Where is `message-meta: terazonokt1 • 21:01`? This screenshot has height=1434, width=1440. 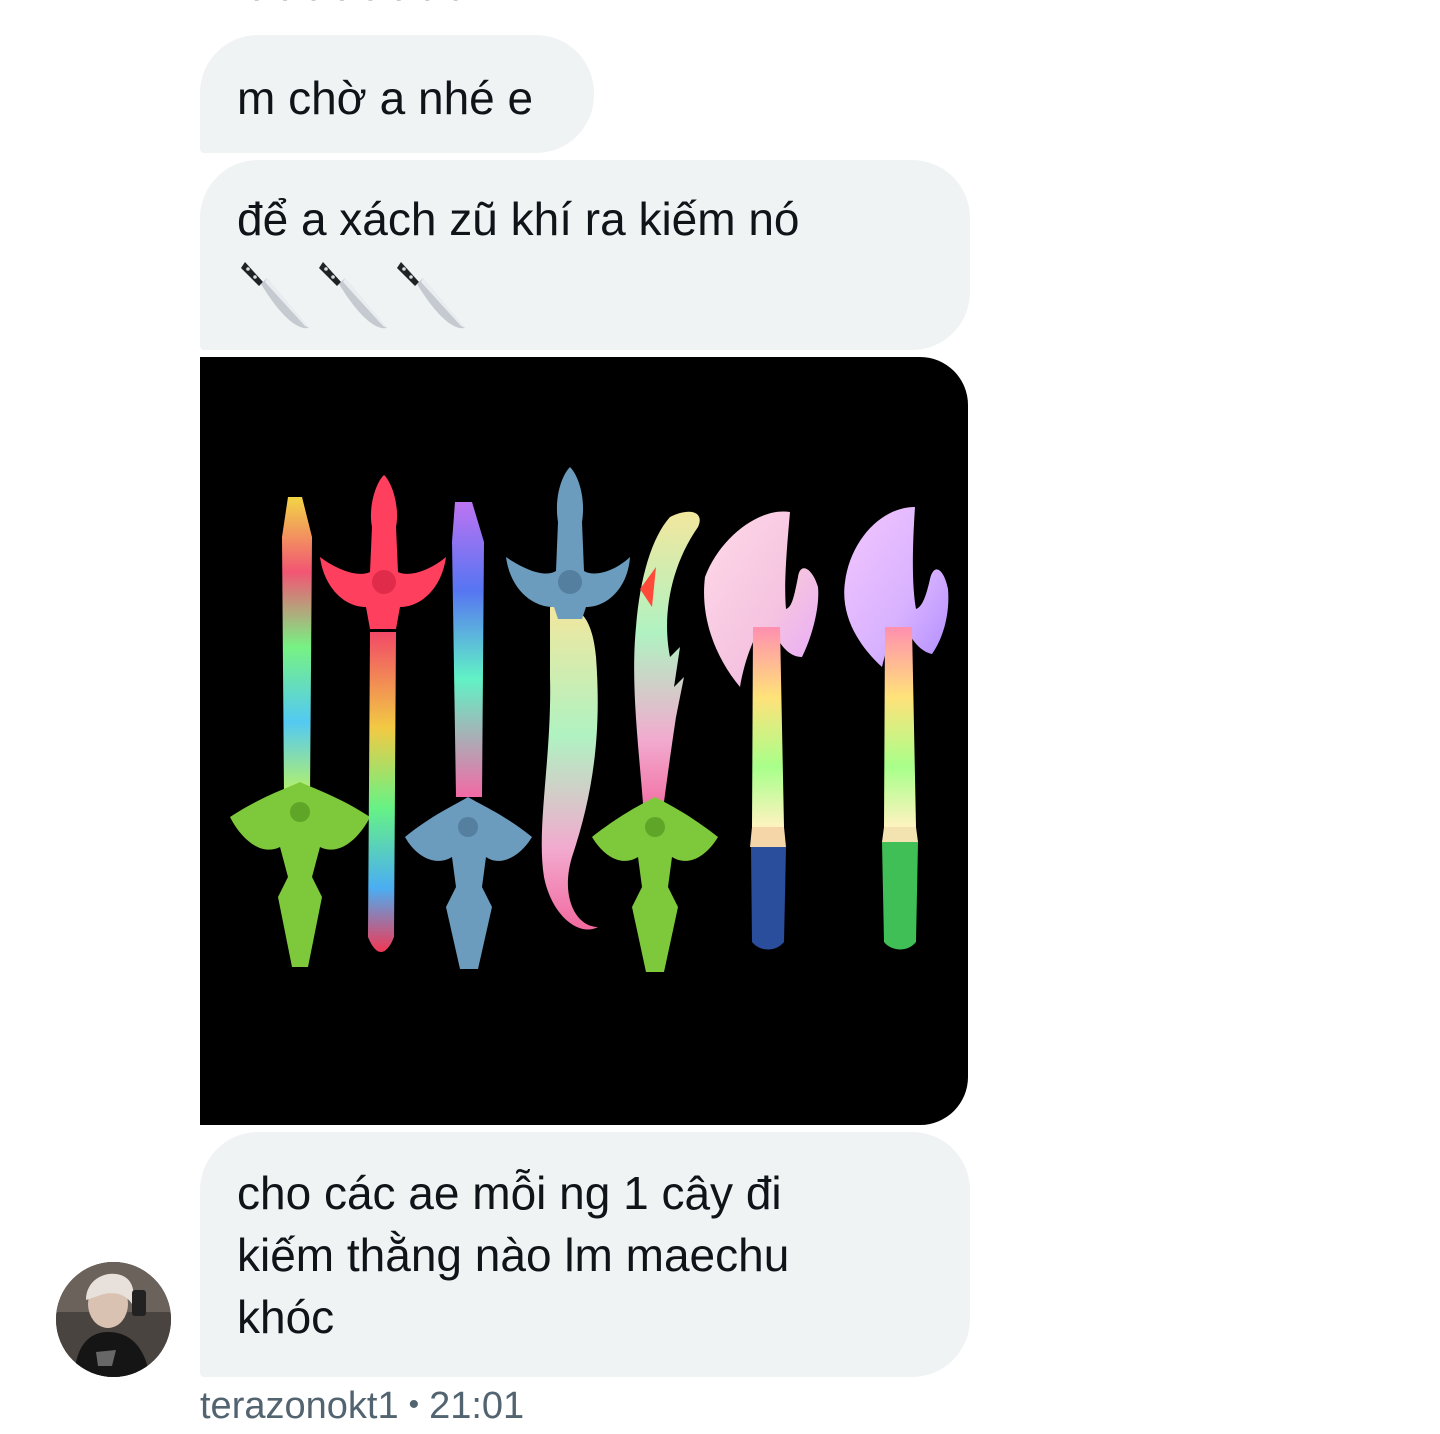 message-meta: terazonokt1 • 21:01 is located at coordinates (362, 1405).